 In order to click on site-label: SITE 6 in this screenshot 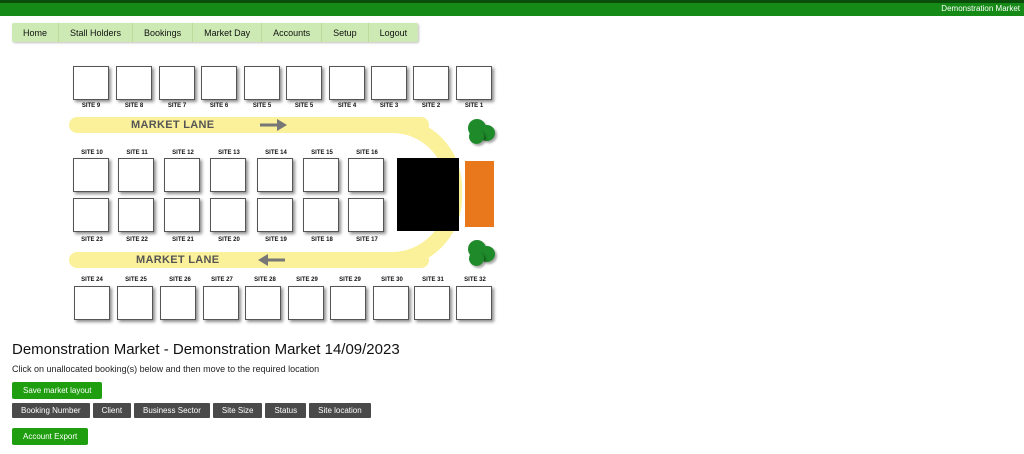, I will do `click(219, 106)`.